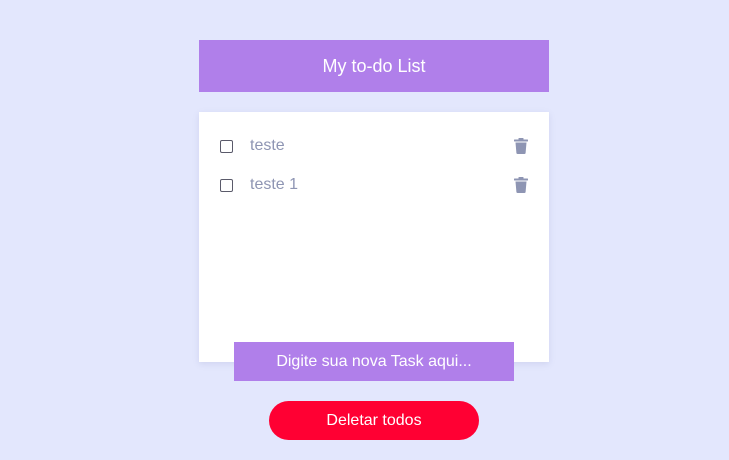 The width and height of the screenshot is (729, 460). What do you see at coordinates (374, 146) in the screenshot?
I see `list-item: teste` at bounding box center [374, 146].